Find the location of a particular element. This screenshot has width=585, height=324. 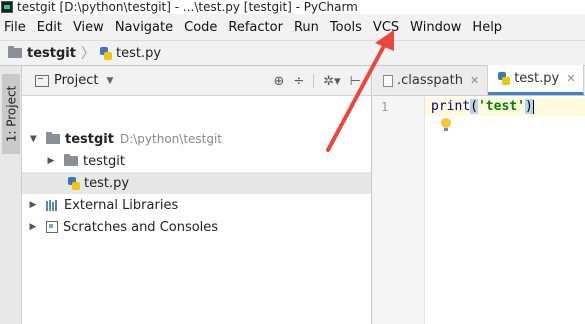

line-gutter: 1 is located at coordinates (399, 210).